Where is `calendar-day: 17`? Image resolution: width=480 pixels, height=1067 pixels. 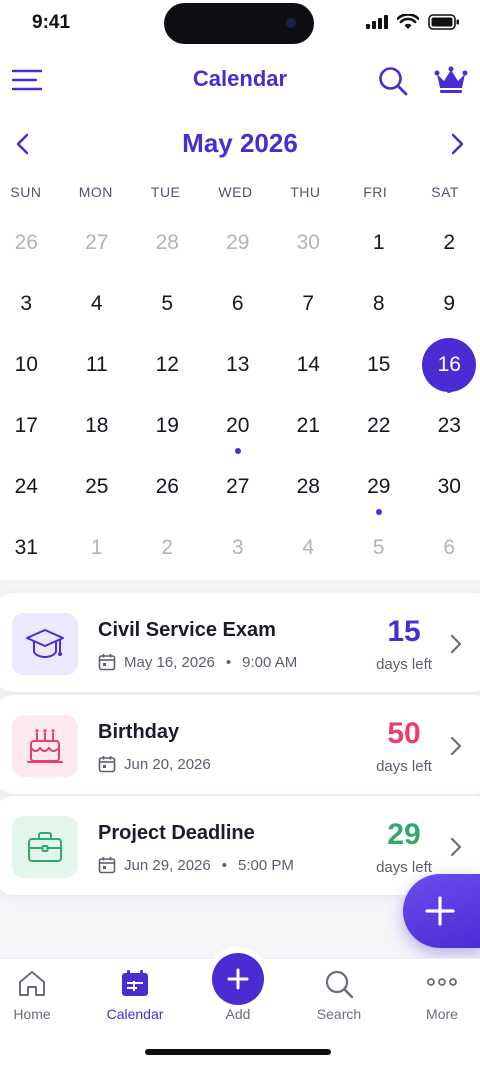
calendar-day: 17 is located at coordinates (31, 425).